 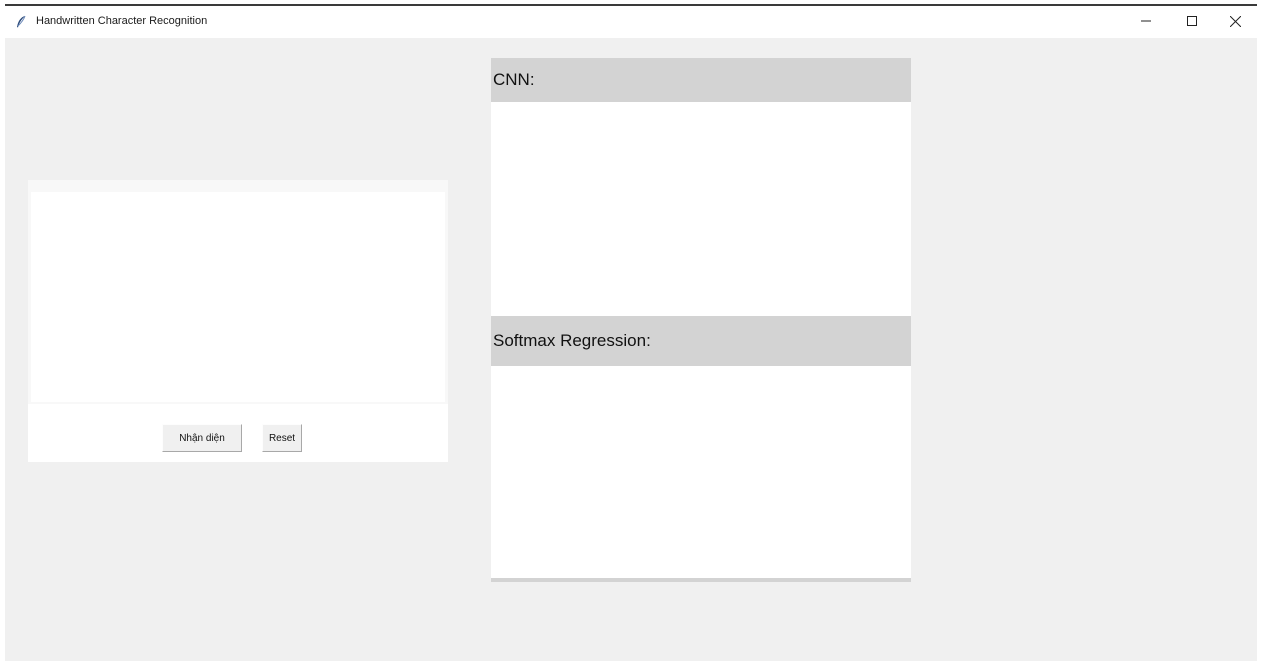 What do you see at coordinates (238, 297) in the screenshot?
I see `drawing-canvas` at bounding box center [238, 297].